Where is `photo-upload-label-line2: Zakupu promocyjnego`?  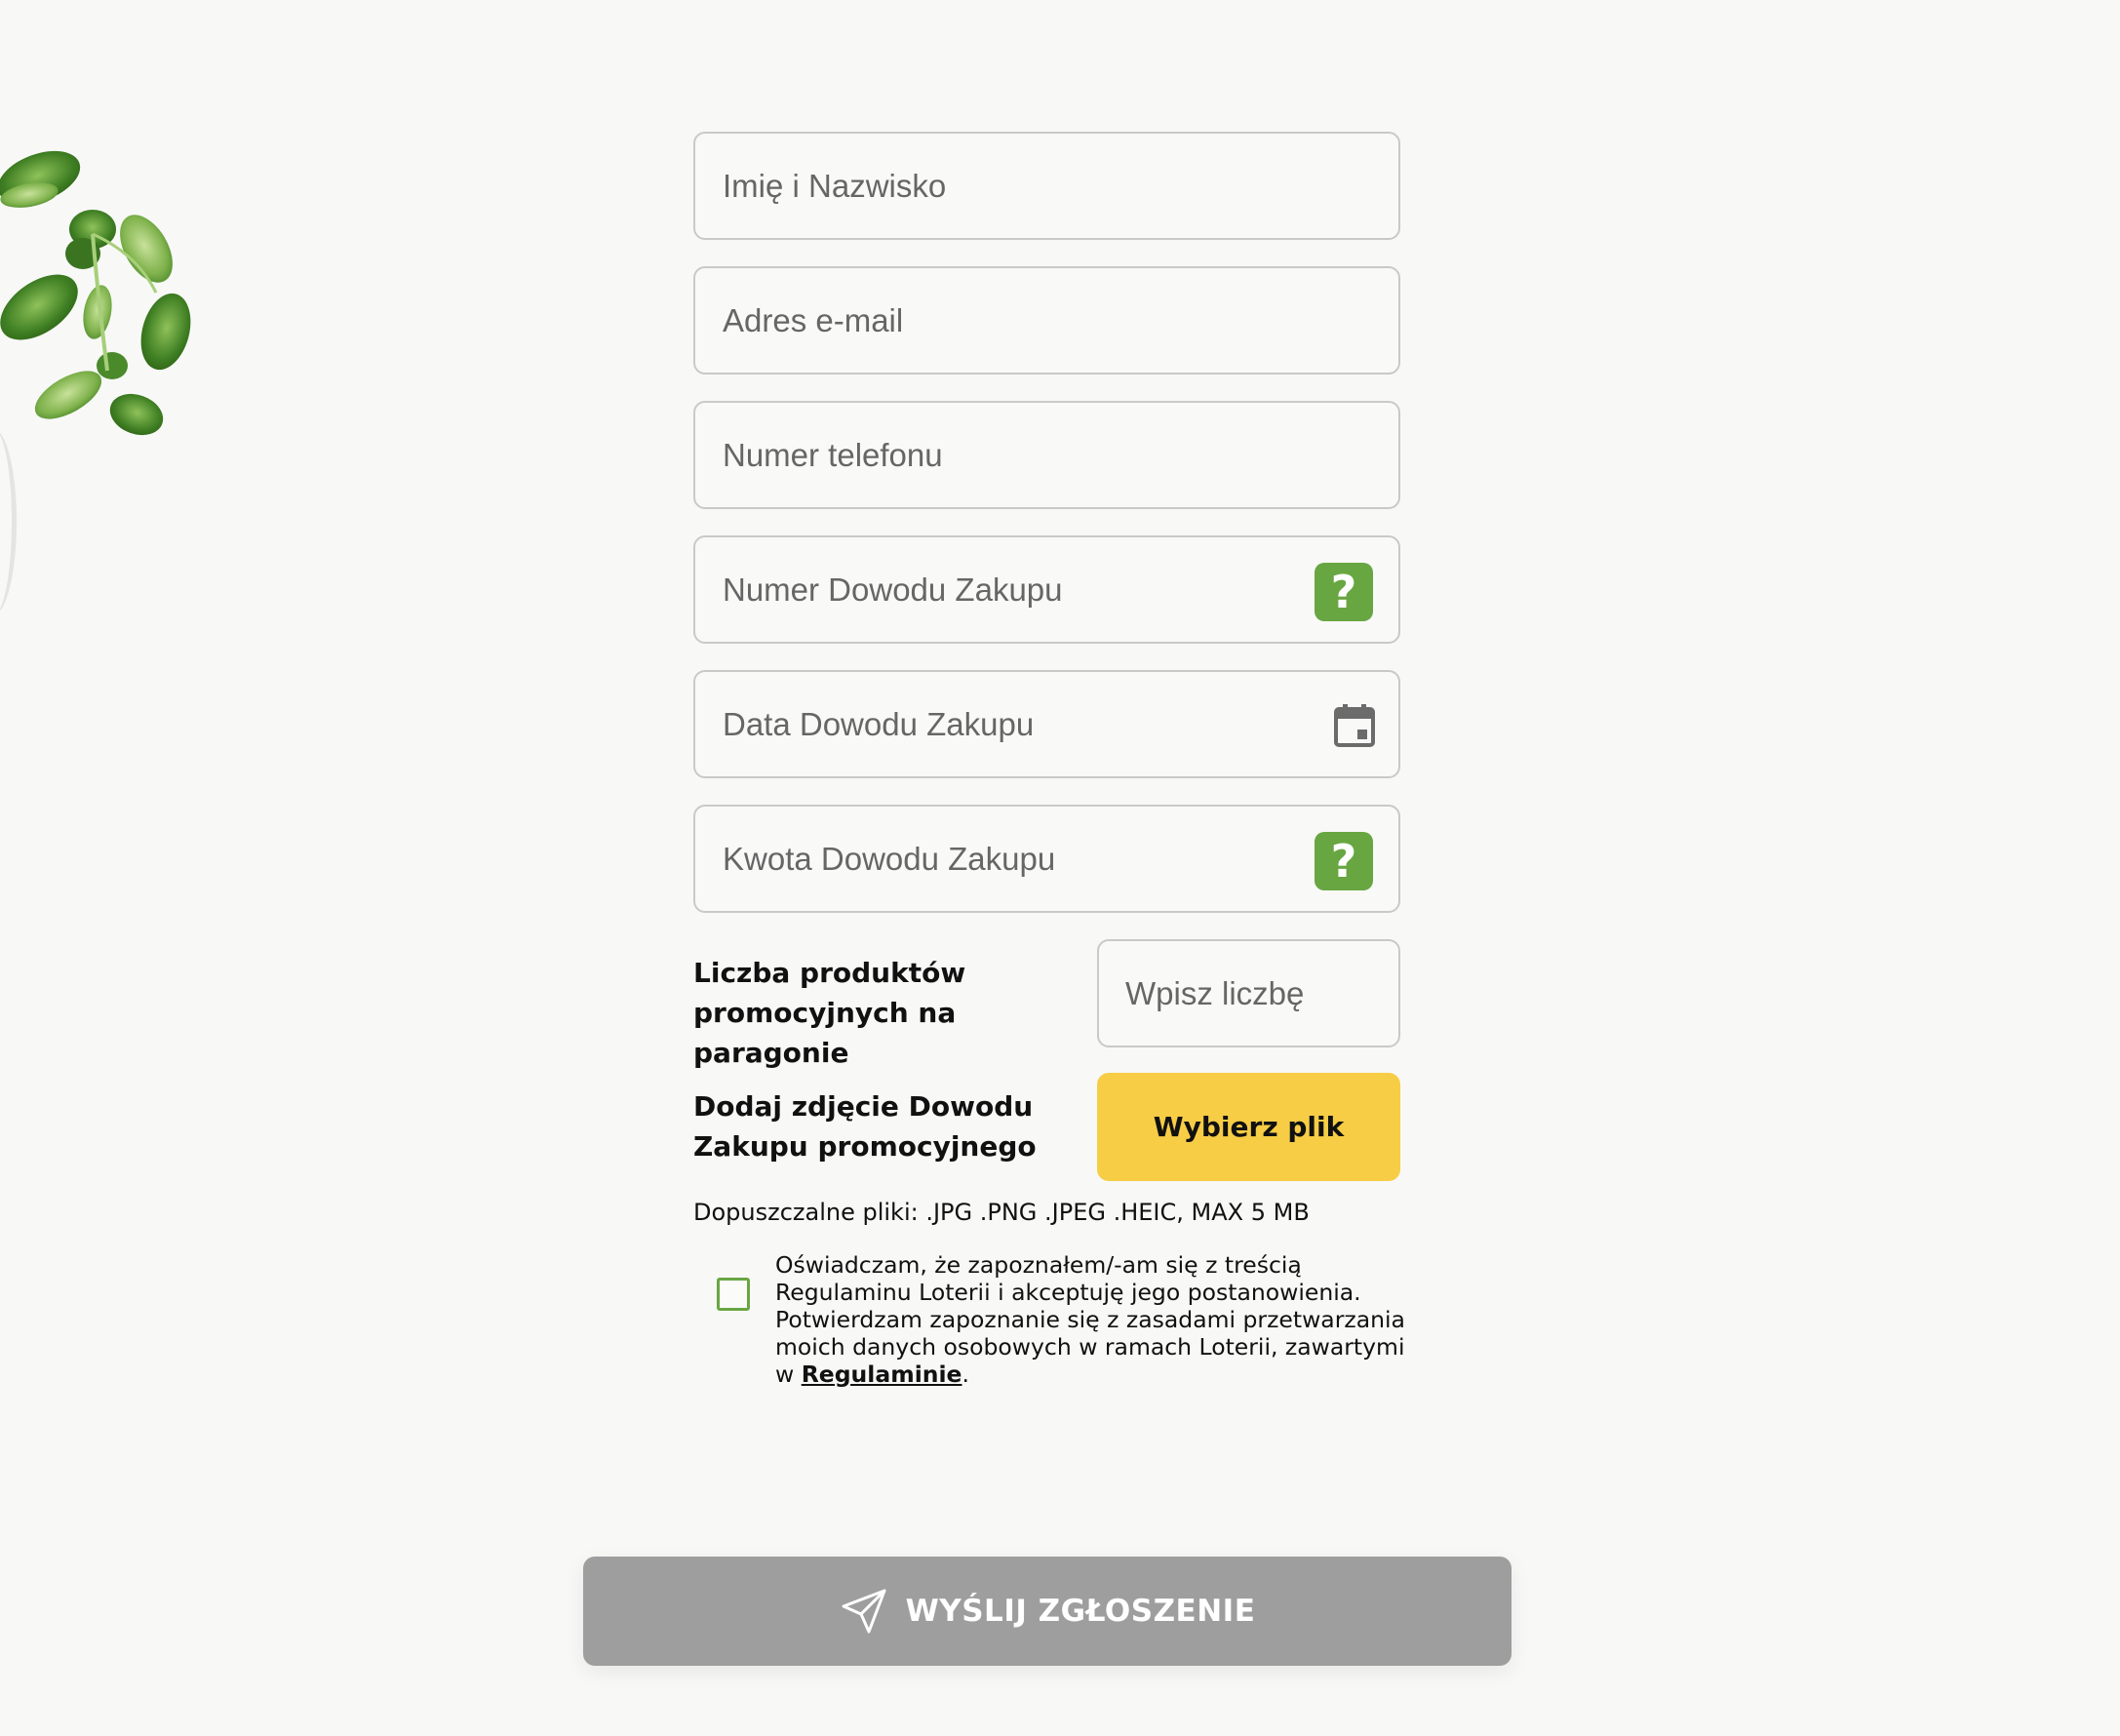 photo-upload-label-line2: Zakupu promocyjnego is located at coordinates (865, 1146).